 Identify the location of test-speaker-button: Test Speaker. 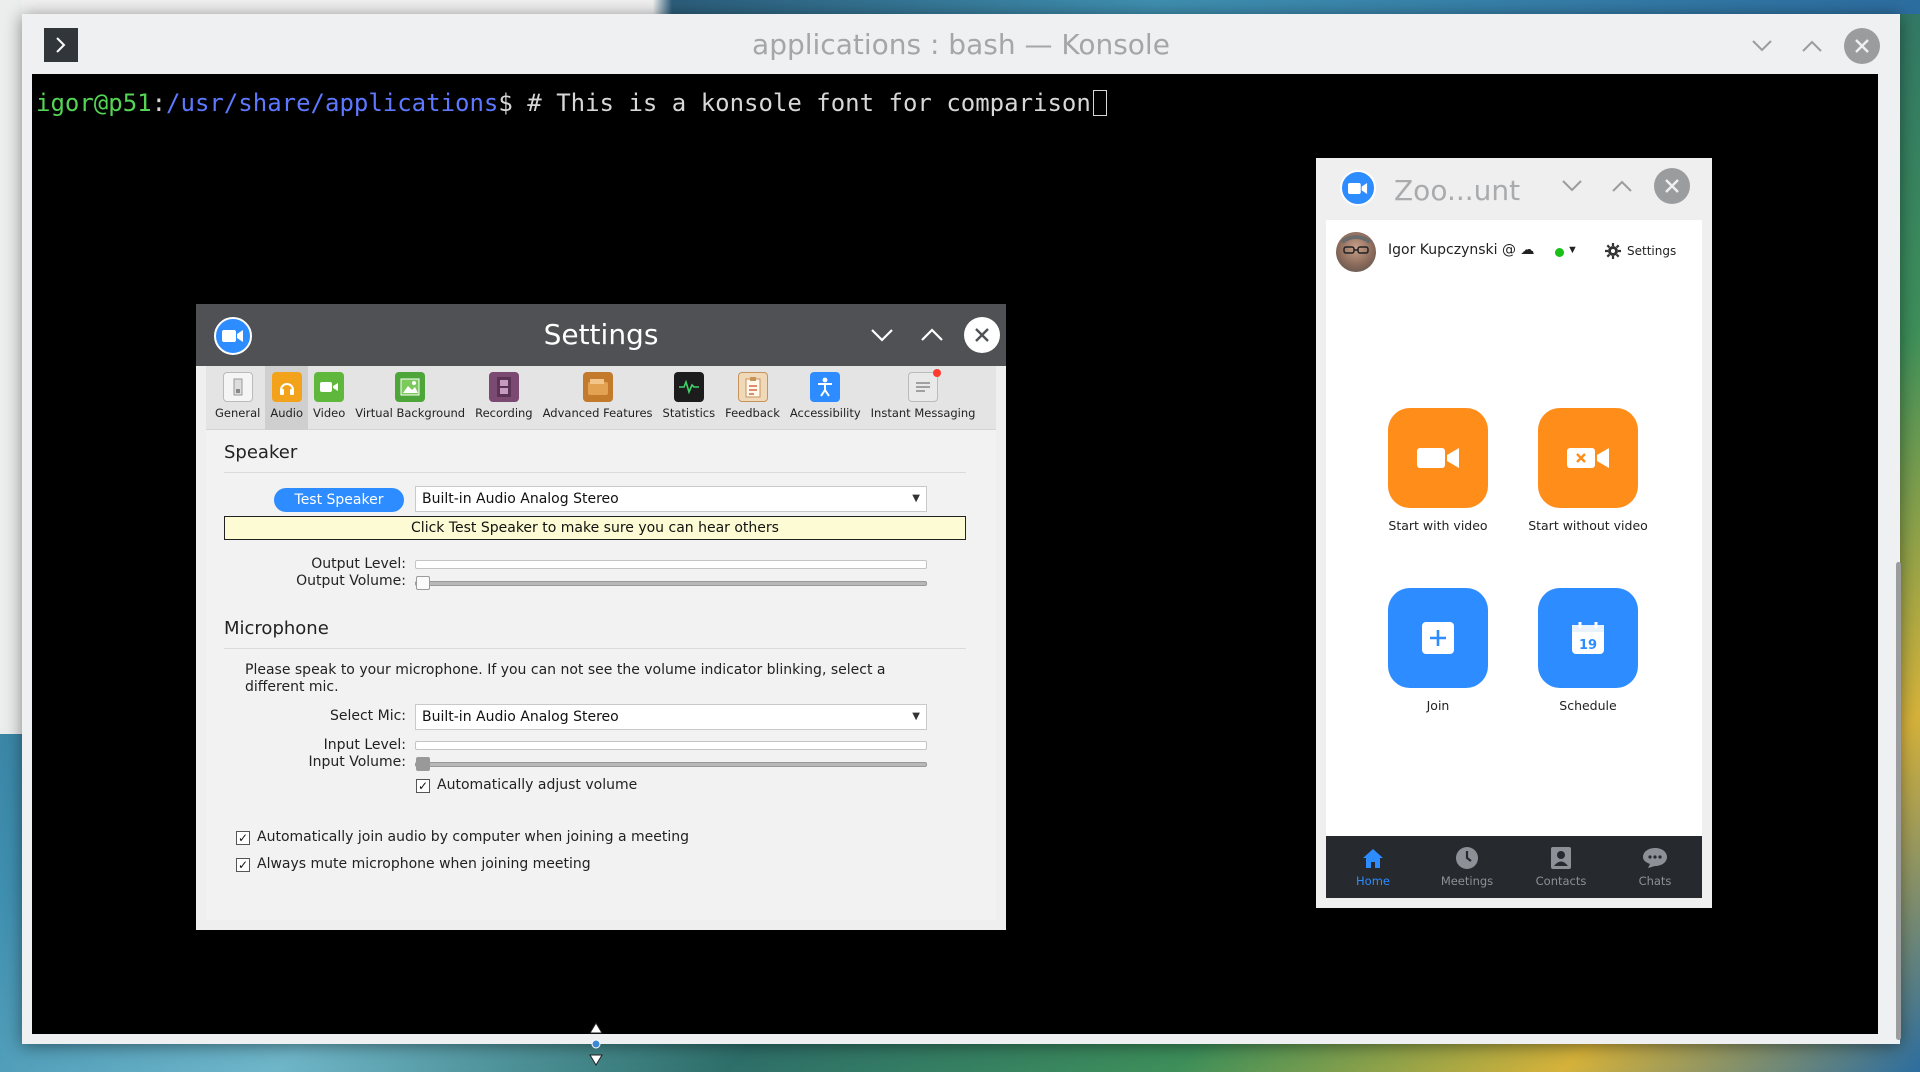
(339, 500).